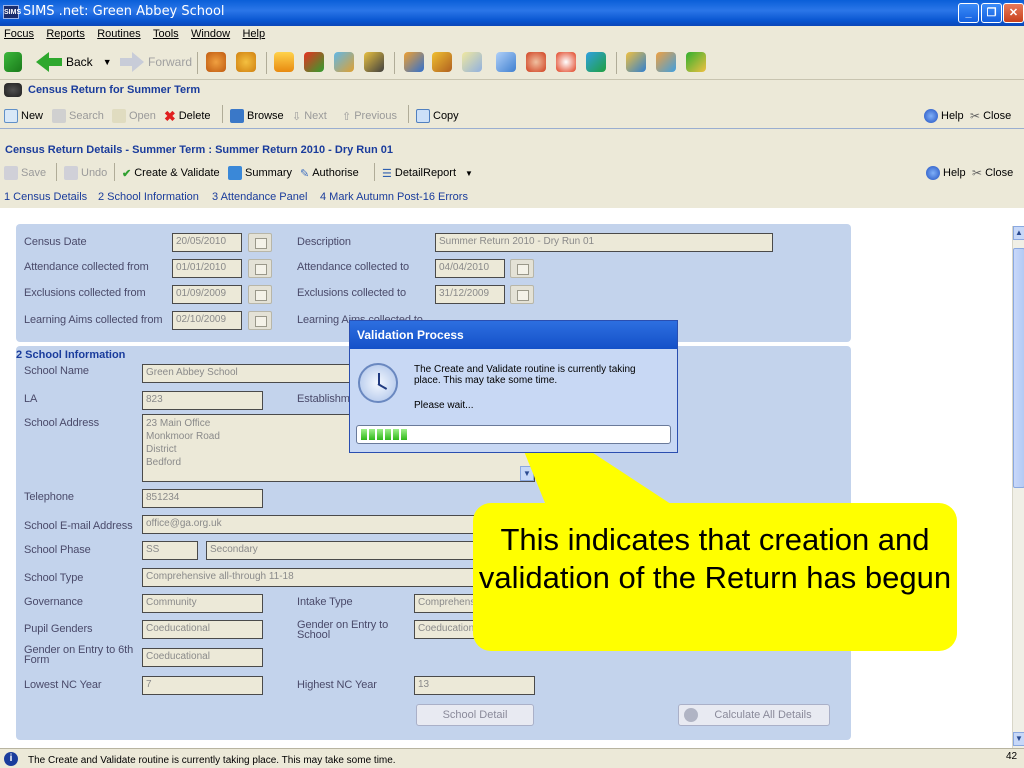 The width and height of the screenshot is (1024, 768). I want to click on page-number: 42, so click(1012, 756).